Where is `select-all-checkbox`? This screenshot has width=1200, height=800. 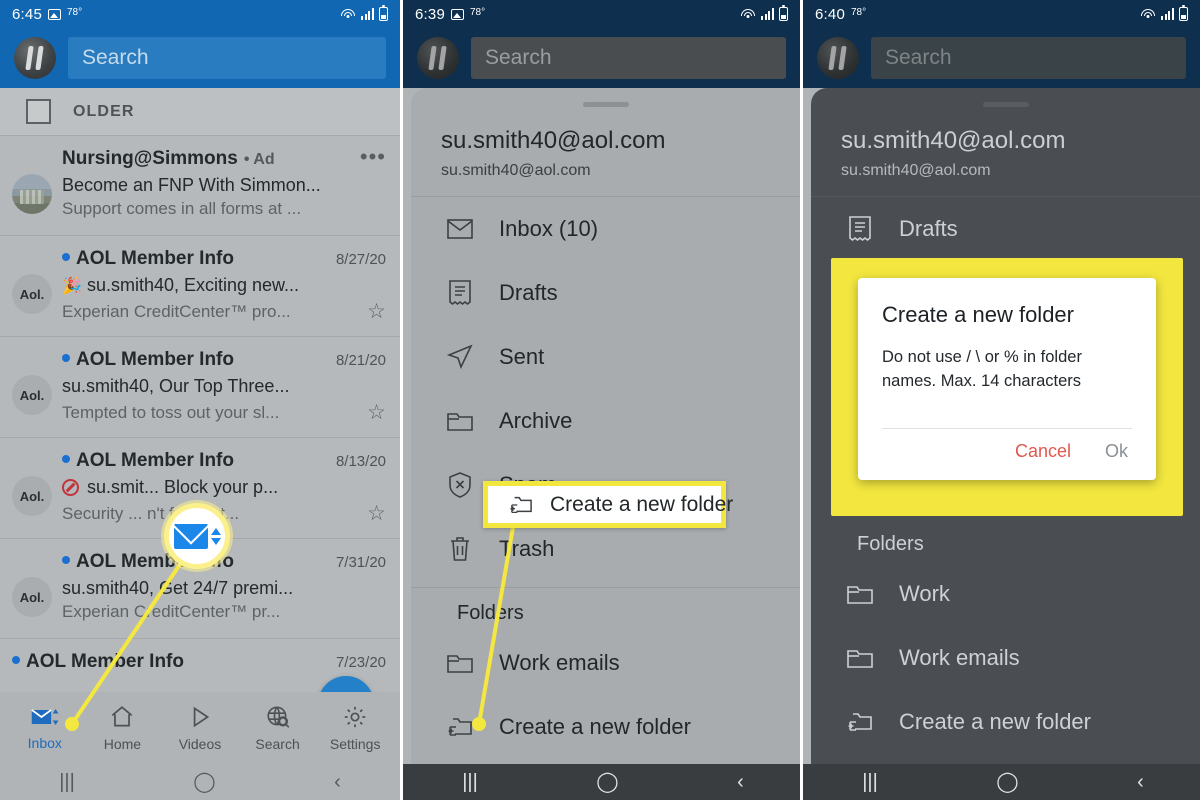 select-all-checkbox is located at coordinates (38, 111).